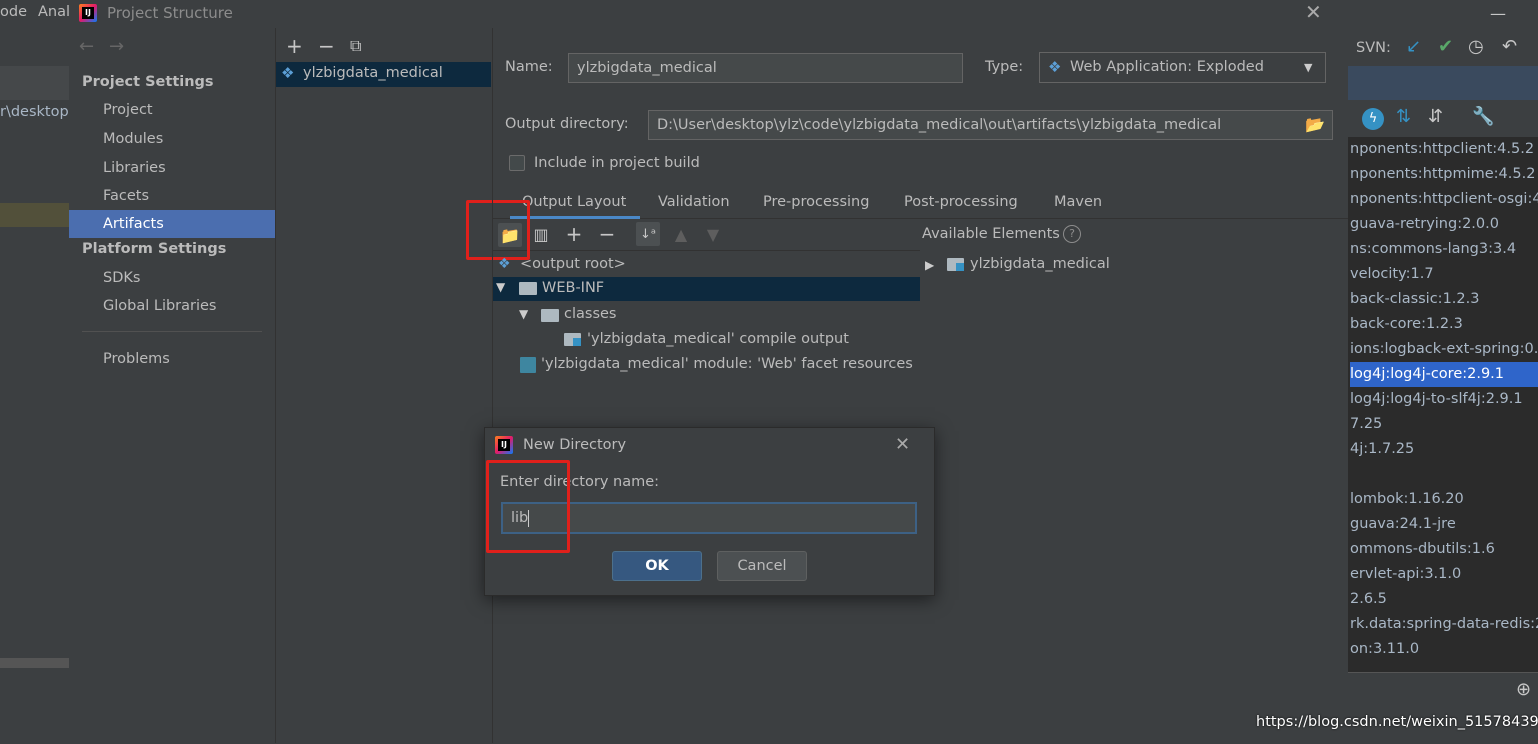 The height and width of the screenshot is (744, 1538). I want to click on dependency-item: lombok:1.16.20, so click(1444, 499).